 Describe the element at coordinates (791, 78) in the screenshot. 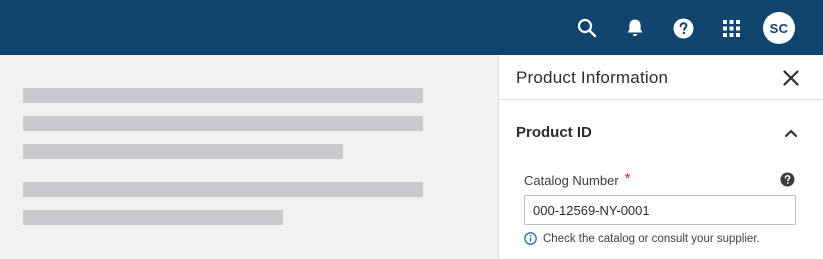

I see `close-icon` at that location.